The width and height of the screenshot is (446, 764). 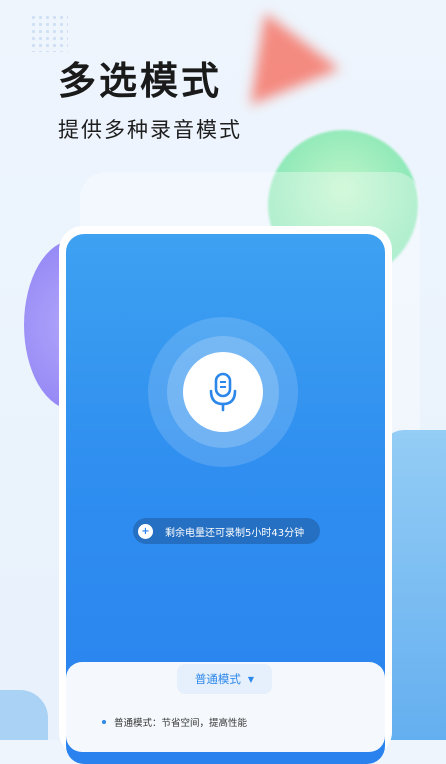 What do you see at coordinates (217, 679) in the screenshot?
I see `mode-selector-label: 普通模式` at bounding box center [217, 679].